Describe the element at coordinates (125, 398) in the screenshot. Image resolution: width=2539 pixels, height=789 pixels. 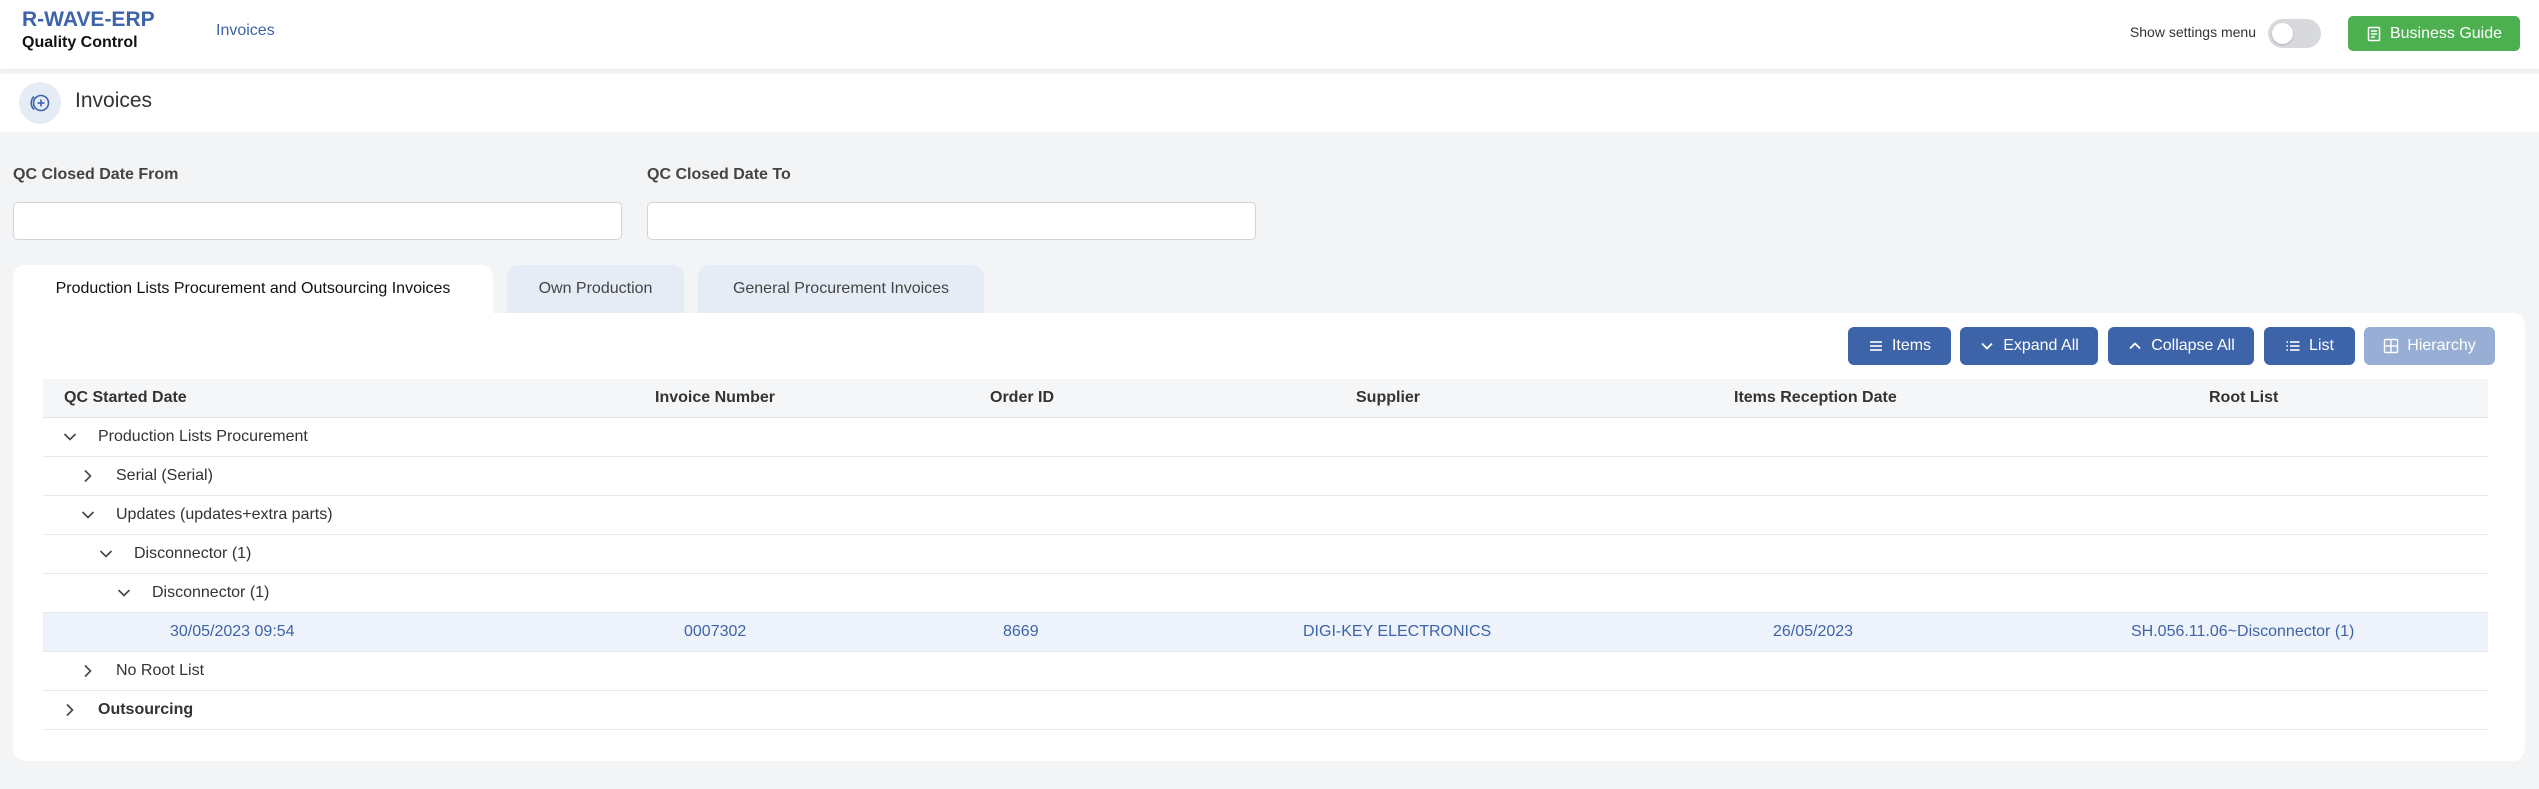
I see `column-header-qc-started-date: QC Started Date` at that location.